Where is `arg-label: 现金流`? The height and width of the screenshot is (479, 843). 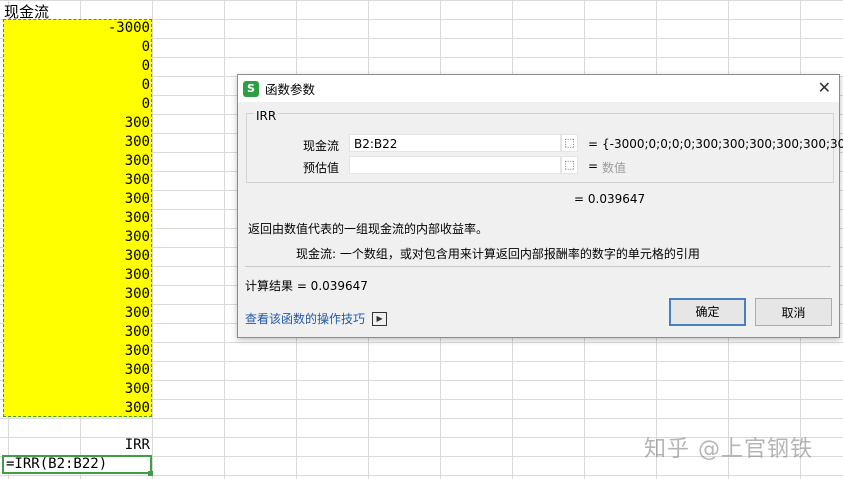 arg-label: 现金流 is located at coordinates (321, 146).